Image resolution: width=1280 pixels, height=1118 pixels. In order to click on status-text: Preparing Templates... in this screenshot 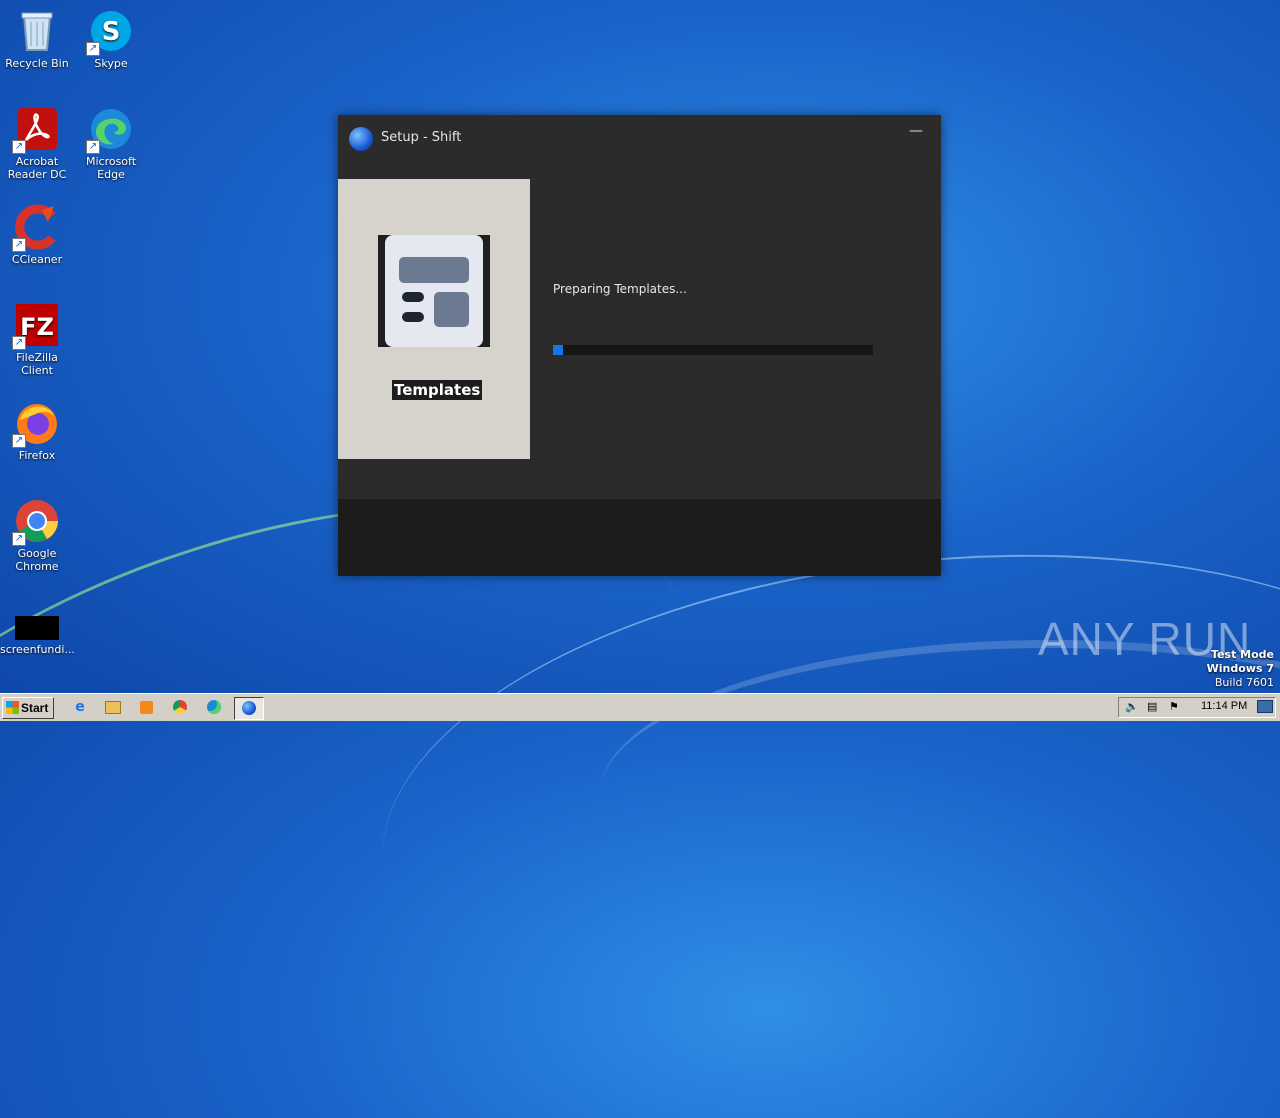, I will do `click(620, 289)`.